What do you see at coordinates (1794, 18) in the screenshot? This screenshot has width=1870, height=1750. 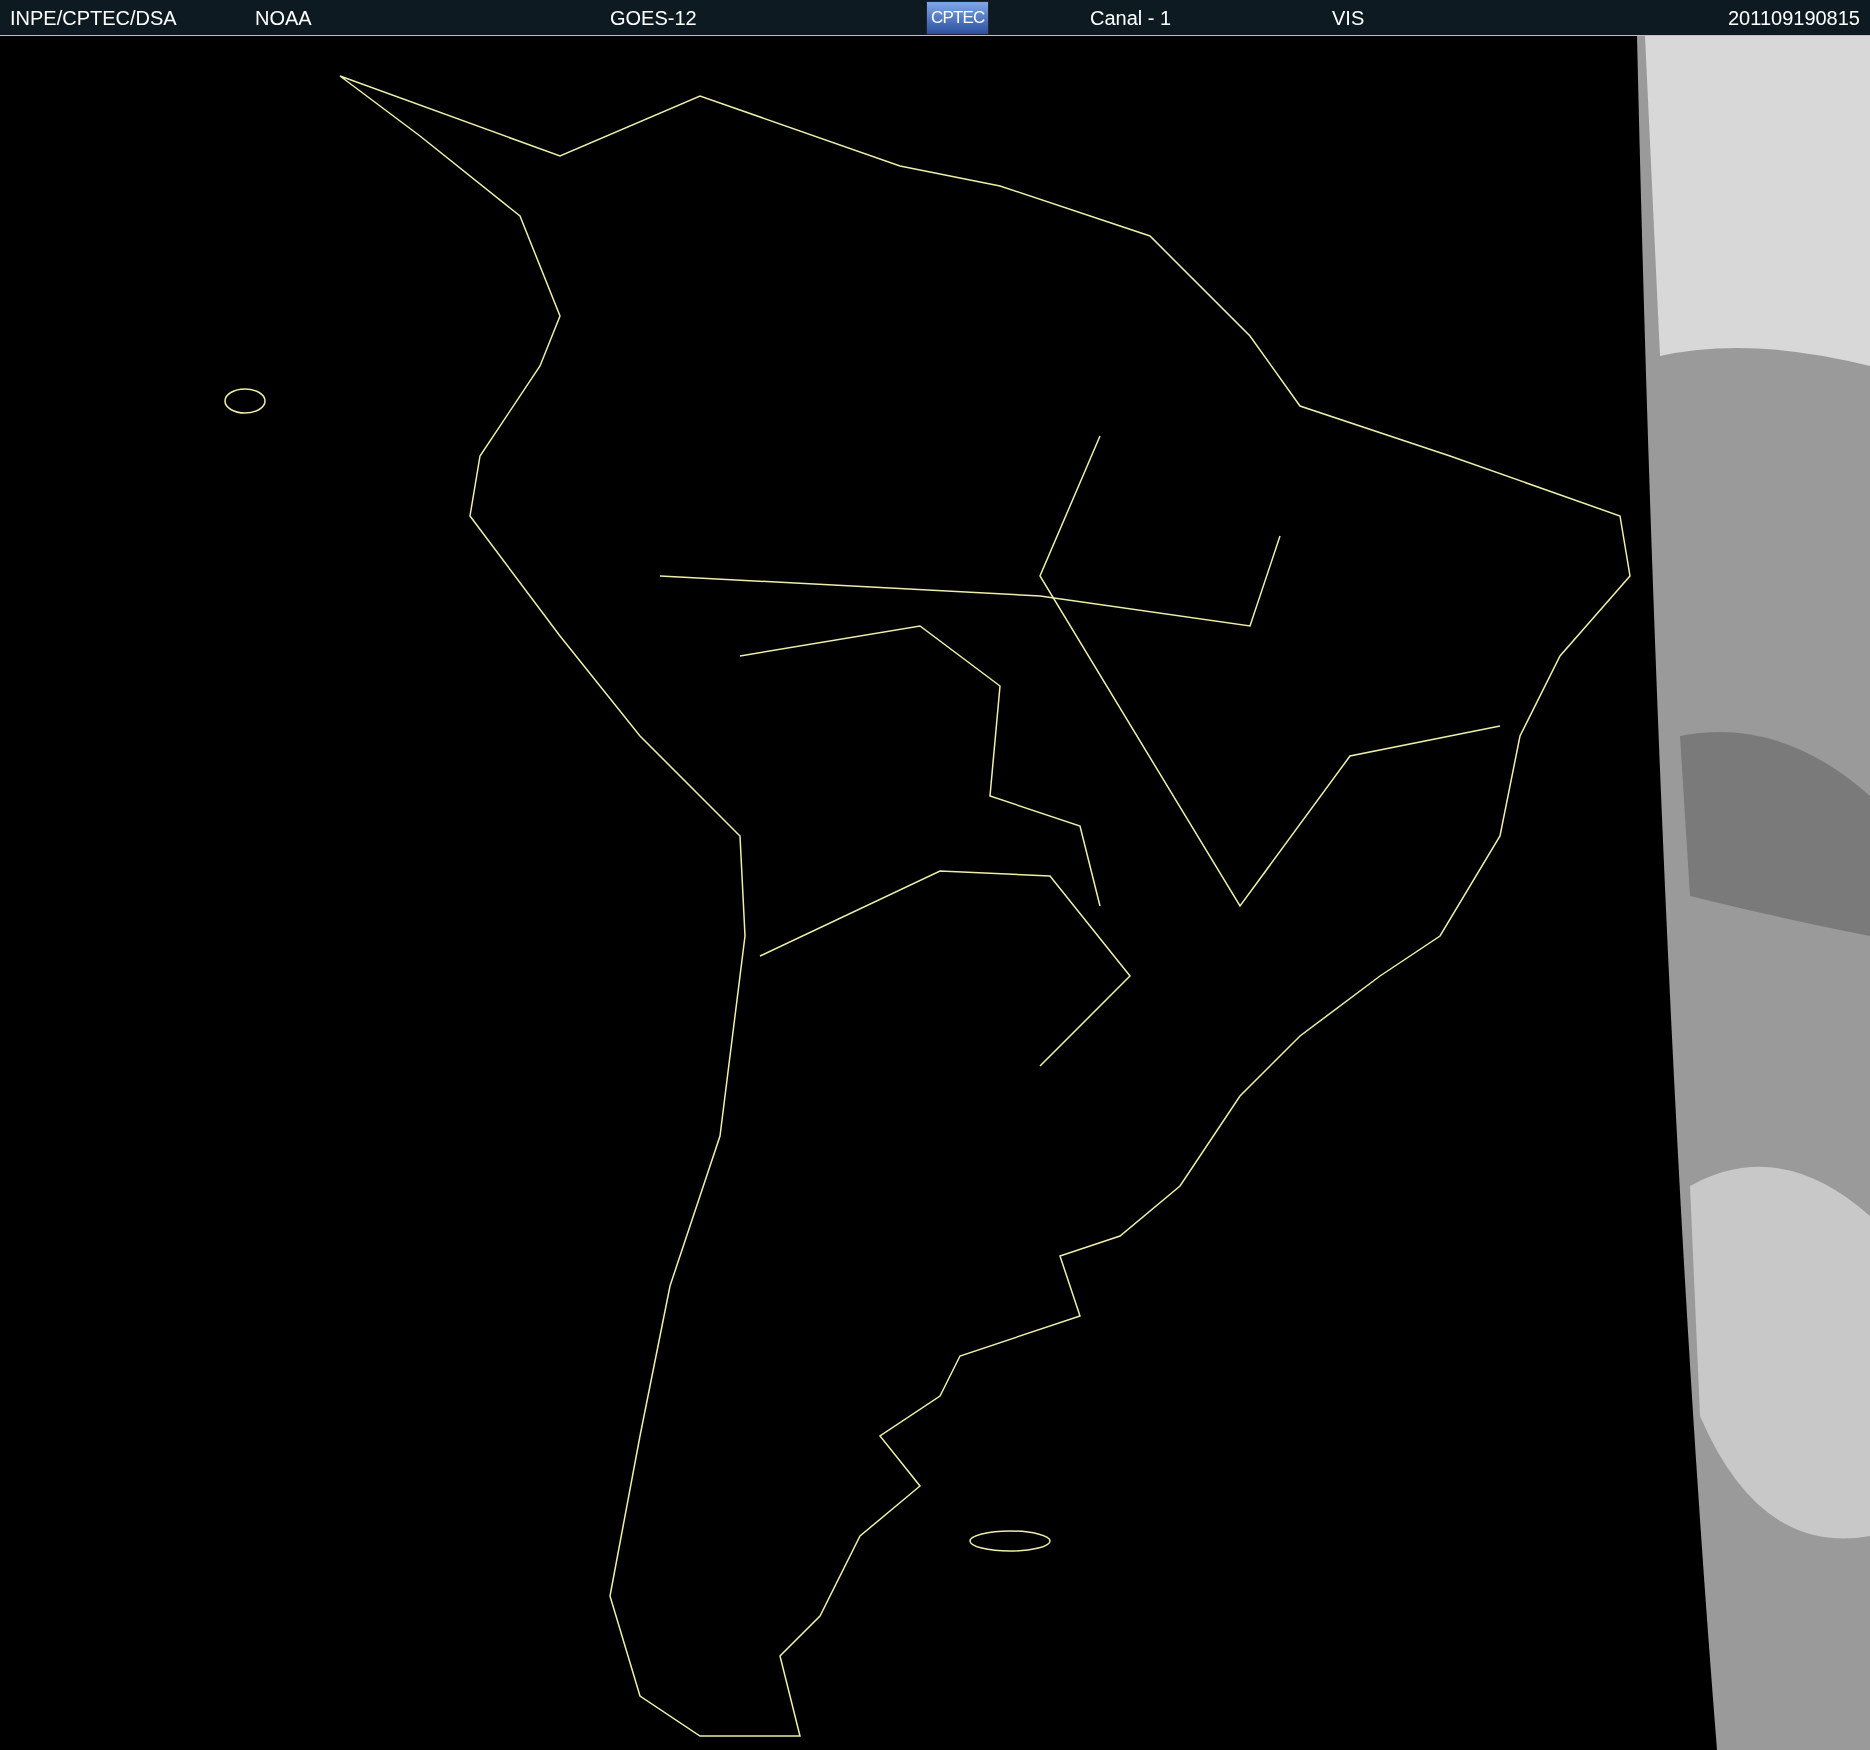 I see `header-label: 201109190815` at bounding box center [1794, 18].